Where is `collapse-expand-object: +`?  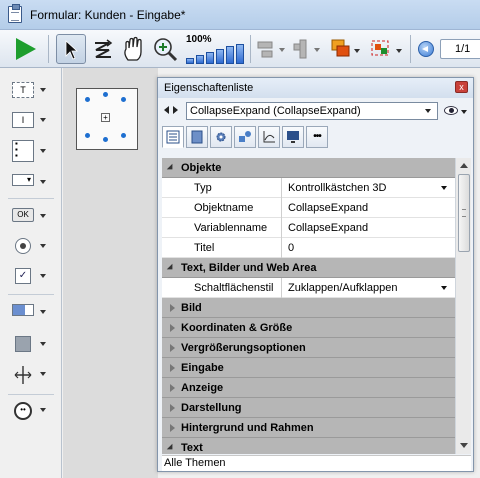
collapse-expand-object: + is located at coordinates (107, 119).